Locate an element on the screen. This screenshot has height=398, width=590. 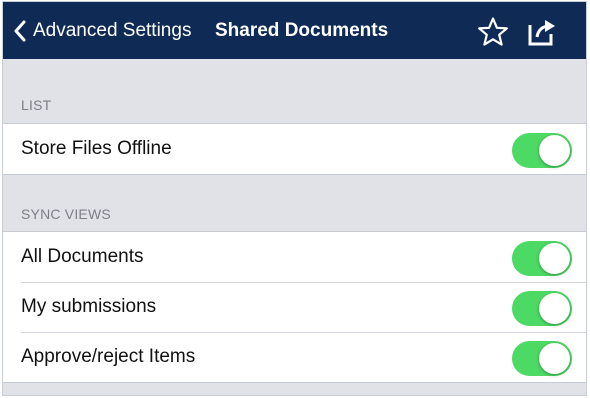
row-label: All Documents is located at coordinates (82, 256).